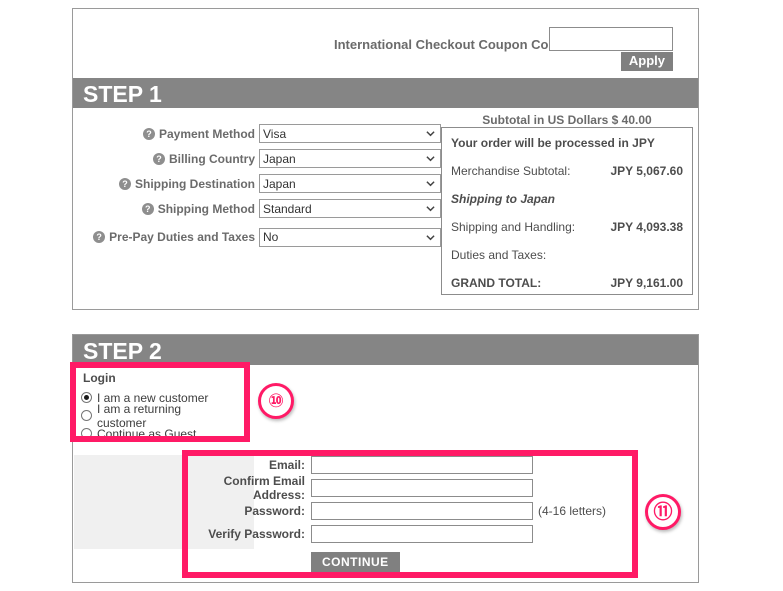 The width and height of the screenshot is (783, 591). Describe the element at coordinates (567, 255) in the screenshot. I see `duties-taxes-row: Duties and Taxes:` at that location.